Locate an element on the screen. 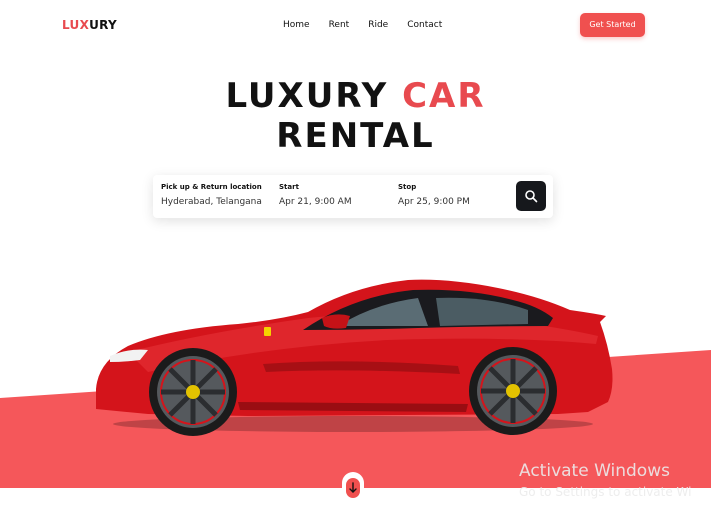  hero-title-line1: LUXURY CAR is located at coordinates (355, 96).